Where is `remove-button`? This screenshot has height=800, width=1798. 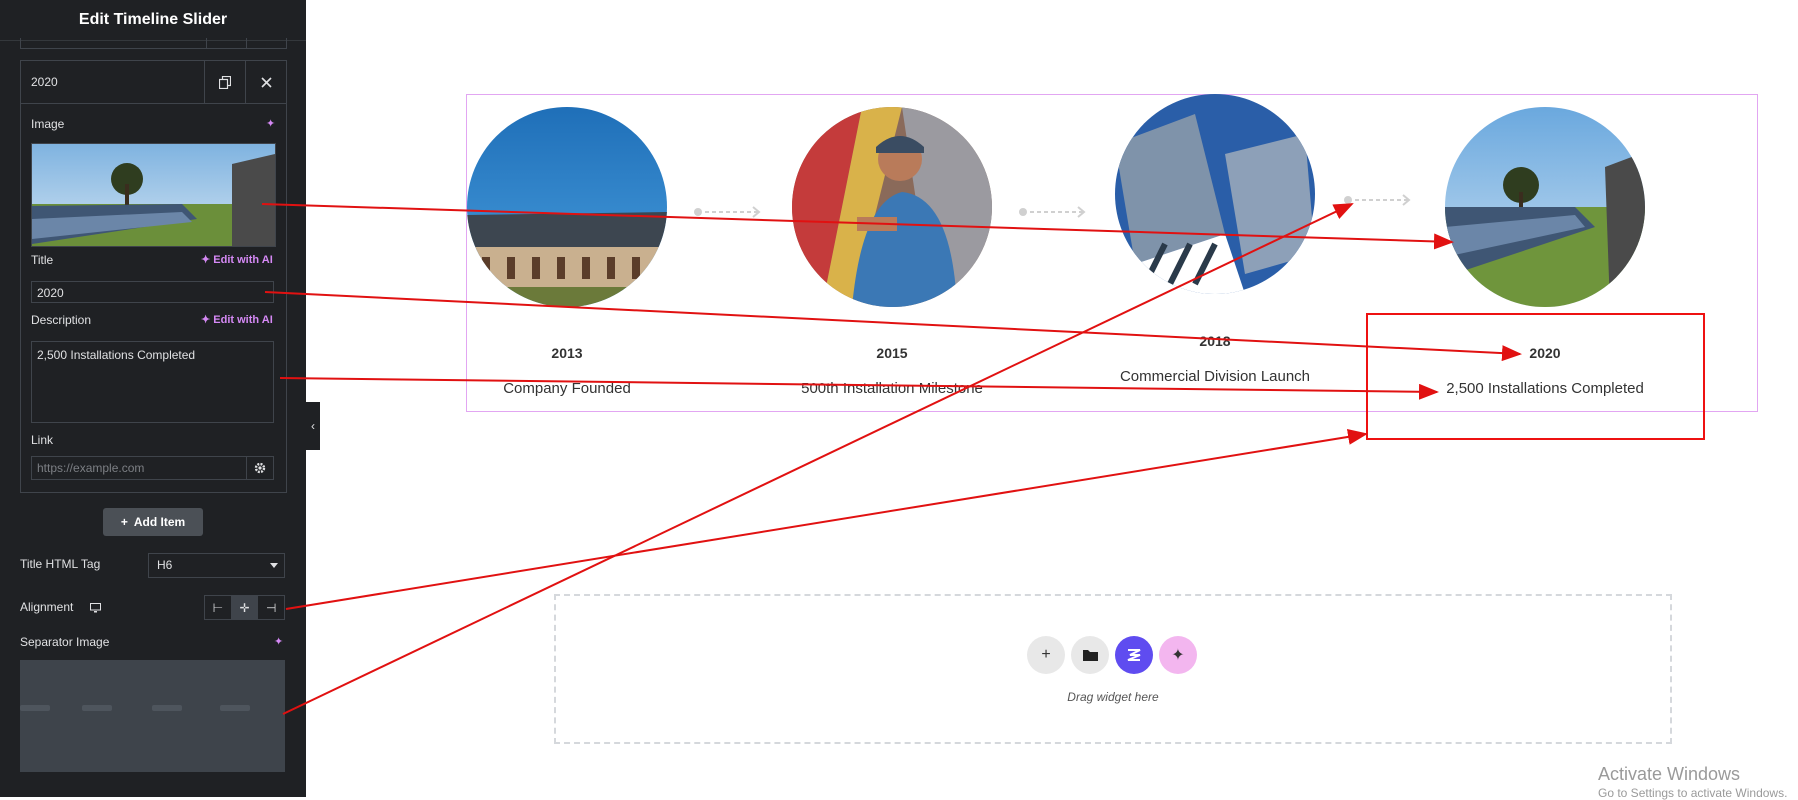
remove-button is located at coordinates (265, 82).